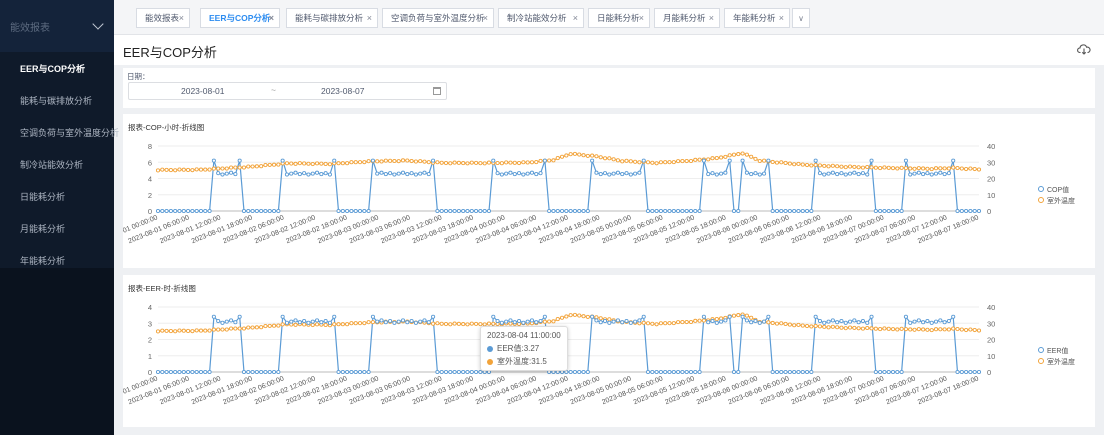 The image size is (1104, 435). Describe the element at coordinates (57, 228) in the screenshot. I see `sidebar-item-monthly: 月能耗分析` at that location.